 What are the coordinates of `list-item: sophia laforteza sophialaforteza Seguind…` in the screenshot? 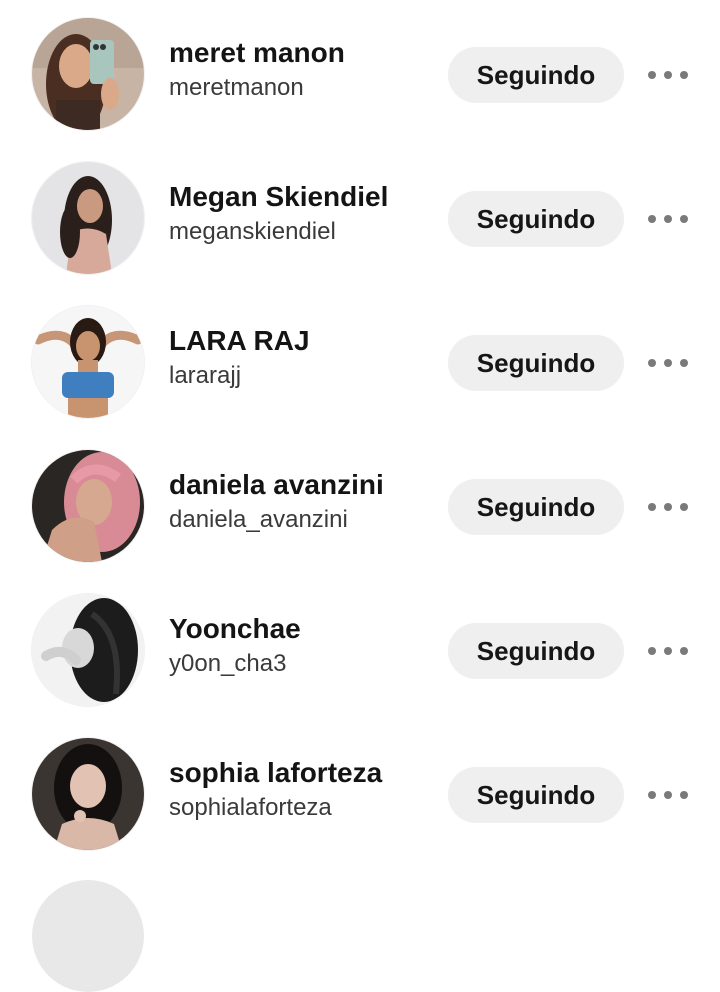 It's located at (360, 792).